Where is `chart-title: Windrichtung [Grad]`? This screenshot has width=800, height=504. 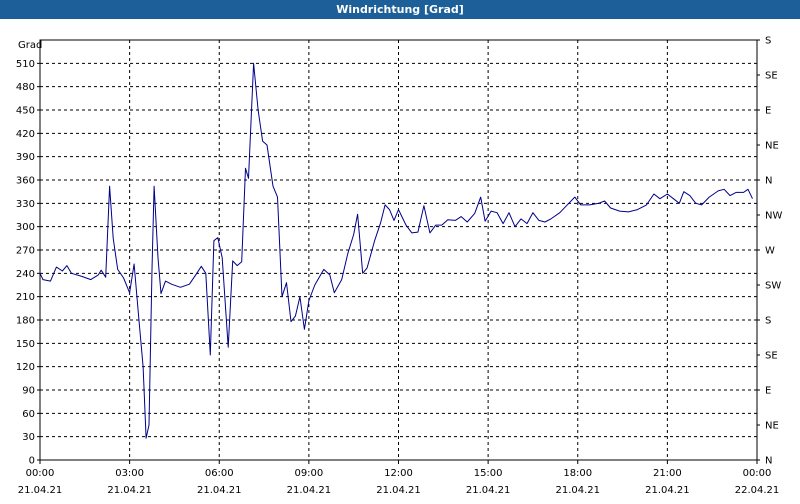
chart-title: Windrichtung [Grad] is located at coordinates (400, 9).